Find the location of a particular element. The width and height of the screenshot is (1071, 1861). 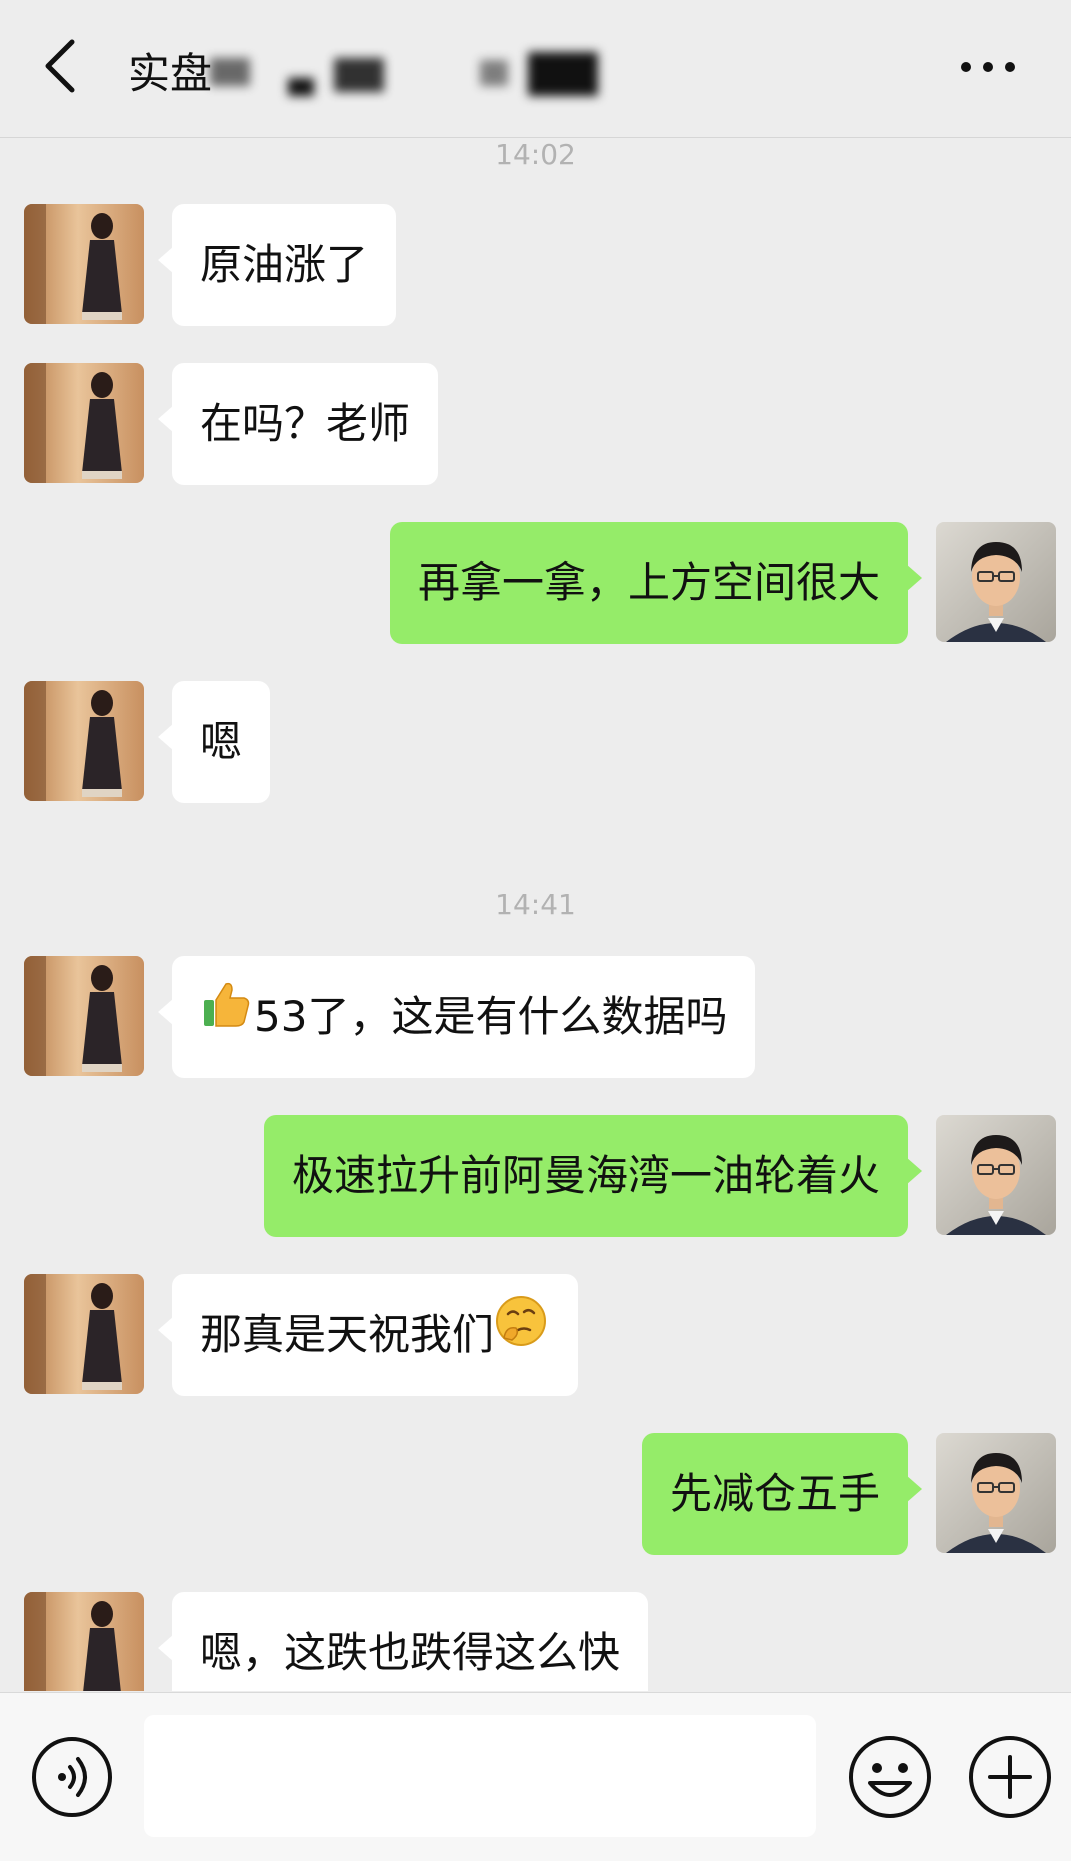

message-text: 原油涨了 is located at coordinates (284, 264).